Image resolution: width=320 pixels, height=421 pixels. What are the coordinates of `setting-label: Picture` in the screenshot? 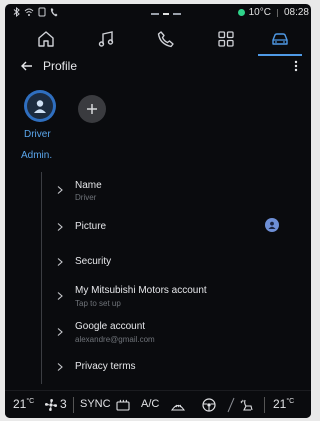 It's located at (91, 226).